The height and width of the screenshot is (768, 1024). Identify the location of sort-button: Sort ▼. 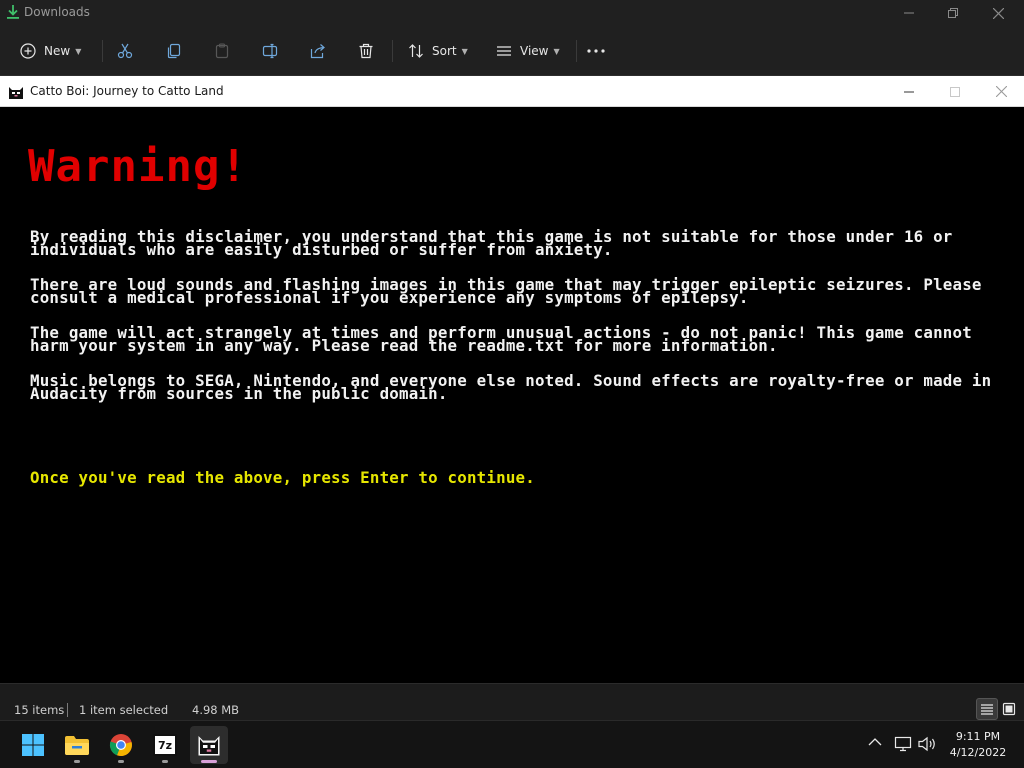
(438, 51).